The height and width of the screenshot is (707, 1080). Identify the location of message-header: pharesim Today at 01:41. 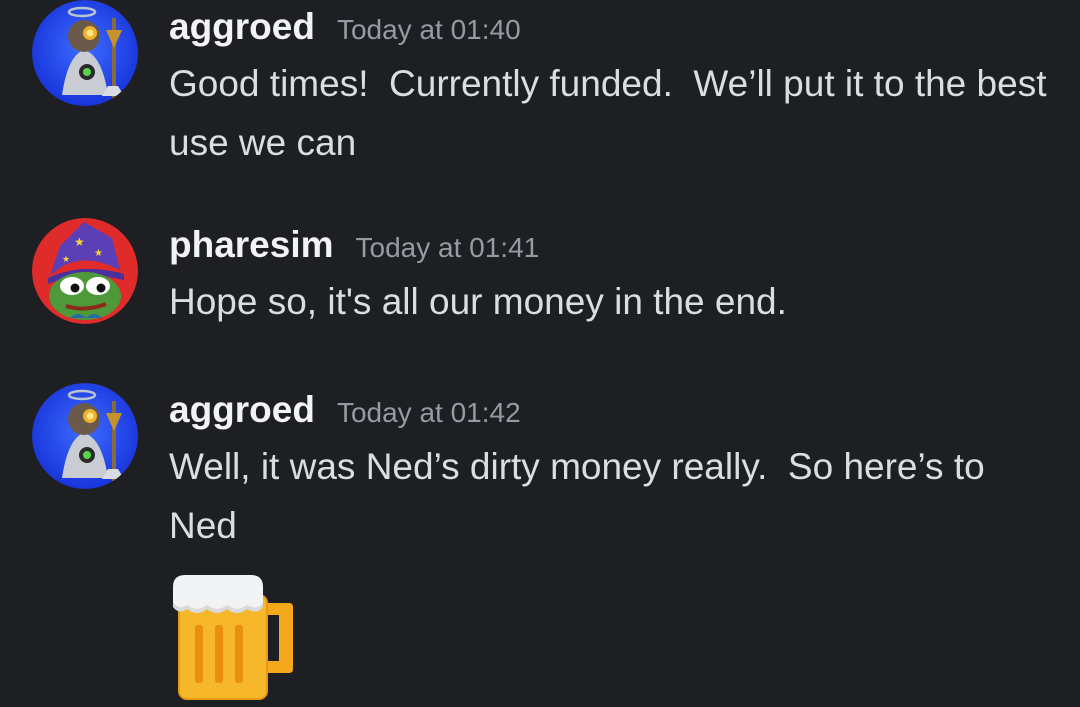
(609, 245).